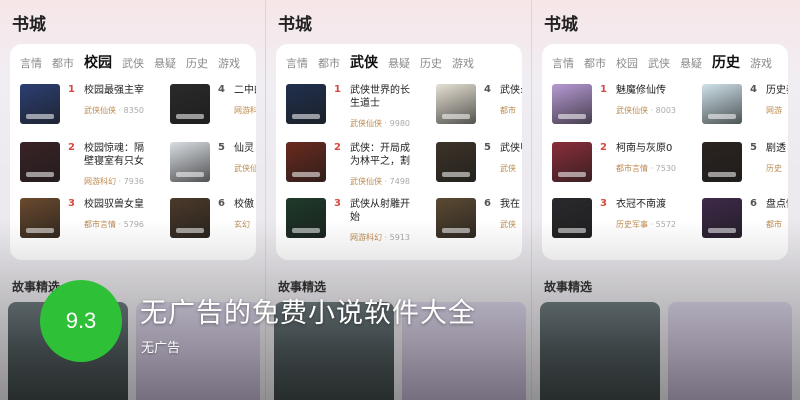 Image resolution: width=800 pixels, height=400 pixels. I want to click on rank-number: 1, so click(337, 89).